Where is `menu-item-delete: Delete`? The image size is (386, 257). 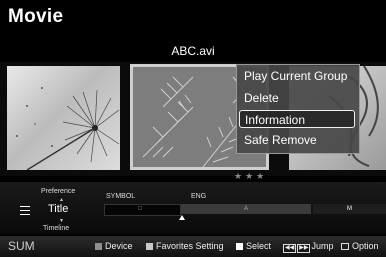 menu-item-delete: Delete is located at coordinates (297, 98).